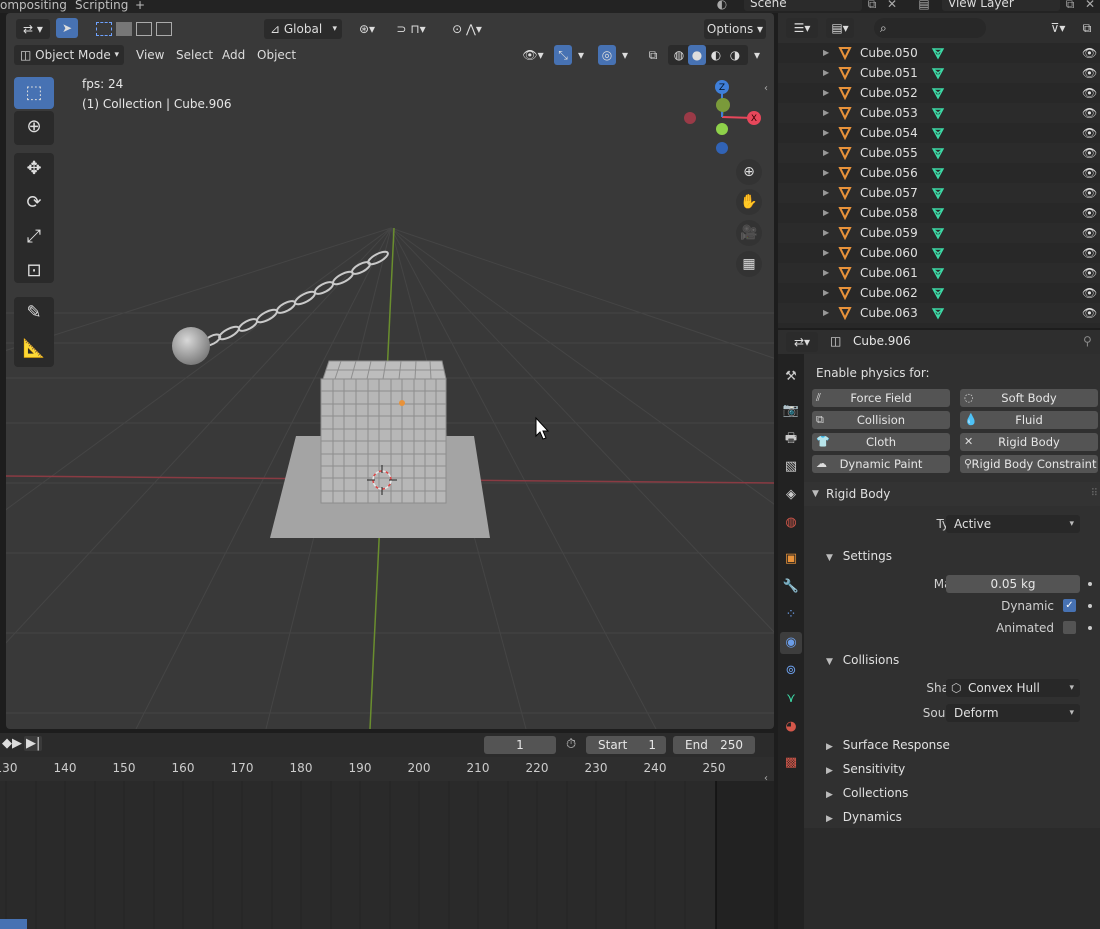  I want to click on view-layer-selector: View Layer, so click(1001, 5).